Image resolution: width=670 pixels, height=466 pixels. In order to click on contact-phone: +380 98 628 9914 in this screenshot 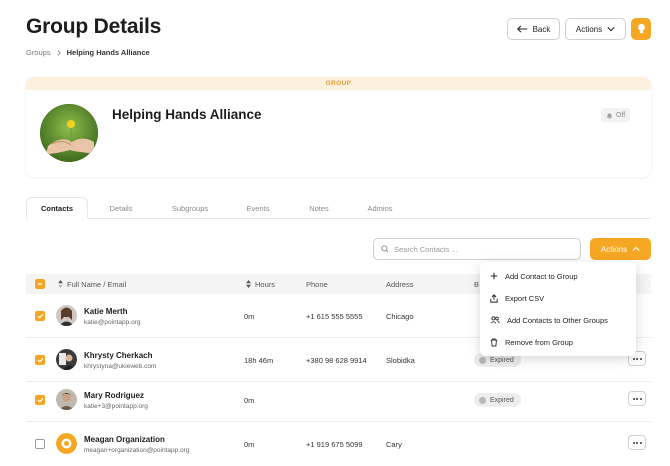, I will do `click(336, 360)`.